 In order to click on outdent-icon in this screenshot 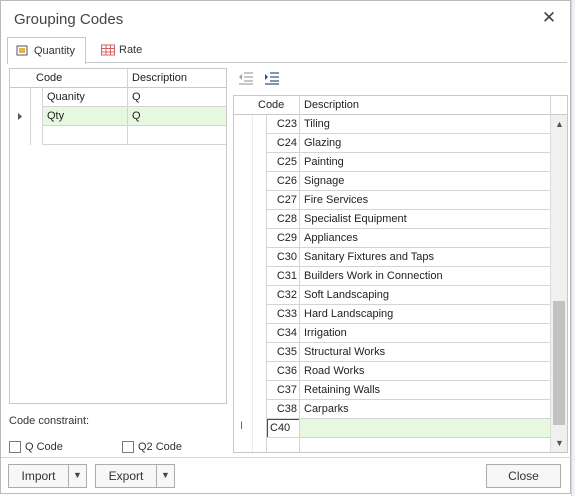, I will do `click(246, 78)`.